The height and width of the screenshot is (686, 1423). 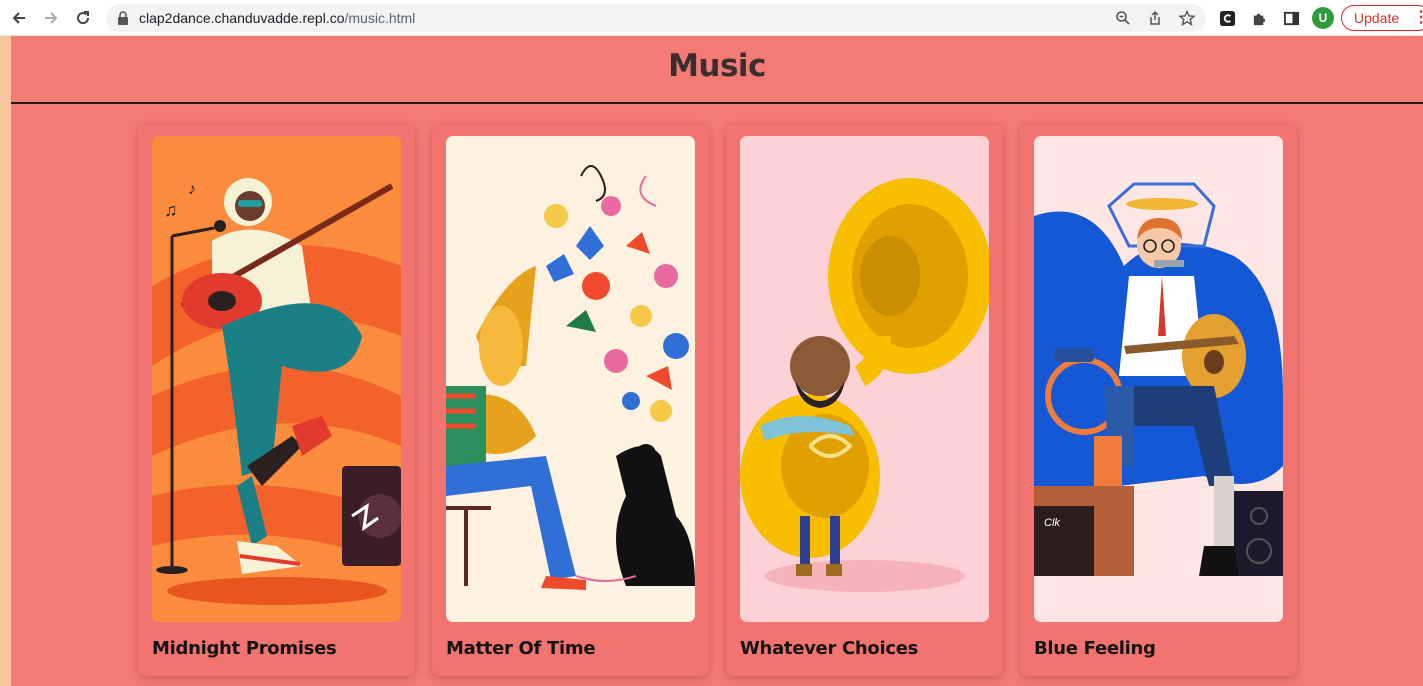 What do you see at coordinates (1377, 18) in the screenshot?
I see `update-label: Update` at bounding box center [1377, 18].